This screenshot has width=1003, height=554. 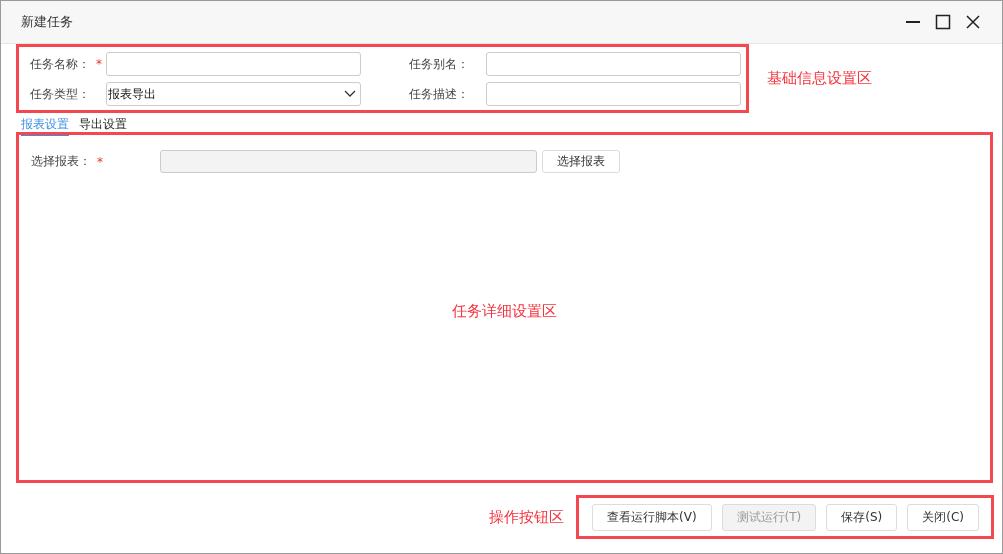 I want to click on field-label: 选择报表：, so click(x=61, y=161).